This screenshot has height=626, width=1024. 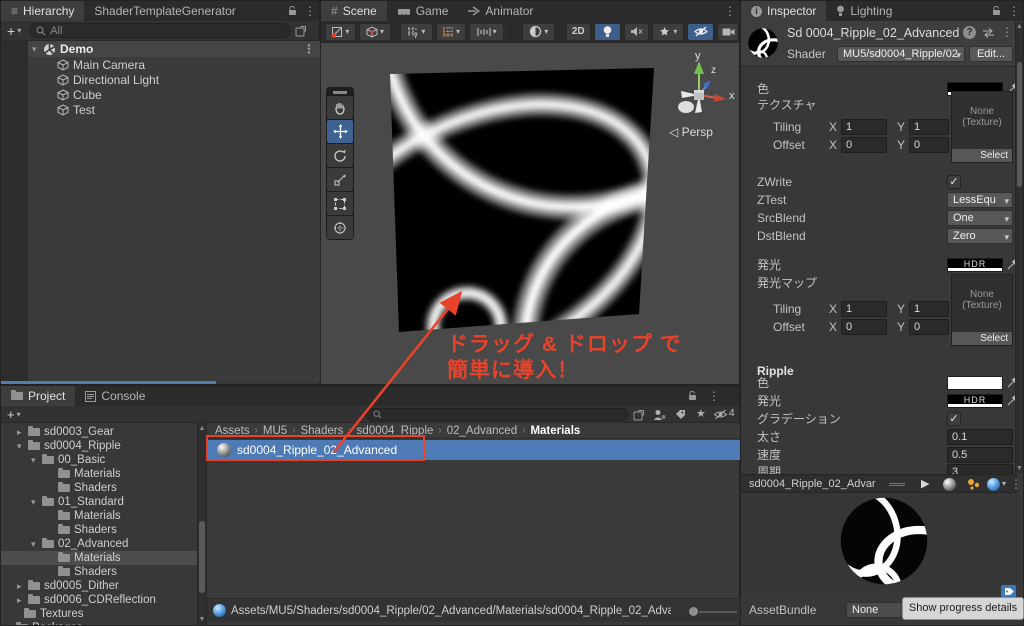 What do you see at coordinates (375, 31) in the screenshot?
I see `handle-orientation-button: ▾` at bounding box center [375, 31].